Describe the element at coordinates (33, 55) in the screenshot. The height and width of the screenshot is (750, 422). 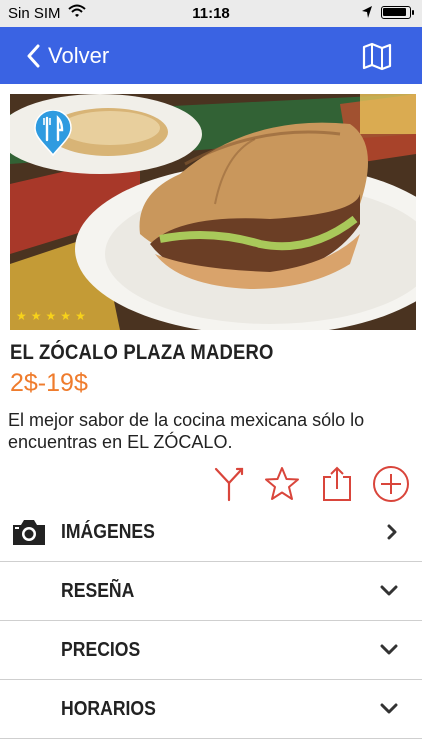
I see `chevron-left-icon` at that location.